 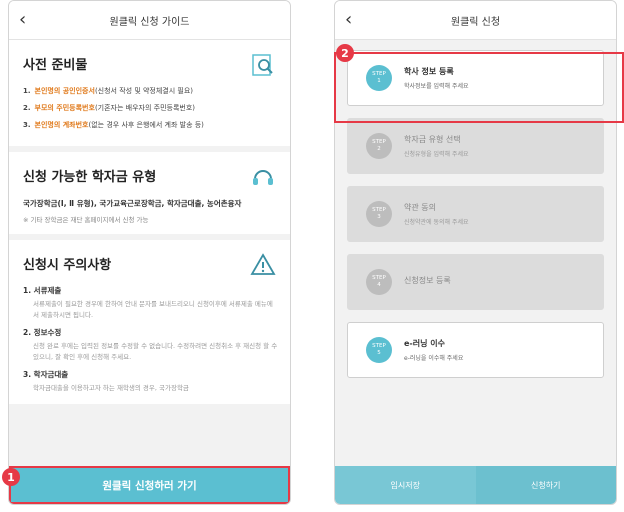 What do you see at coordinates (379, 146) in the screenshot?
I see `step-badge: STEP 2` at bounding box center [379, 146].